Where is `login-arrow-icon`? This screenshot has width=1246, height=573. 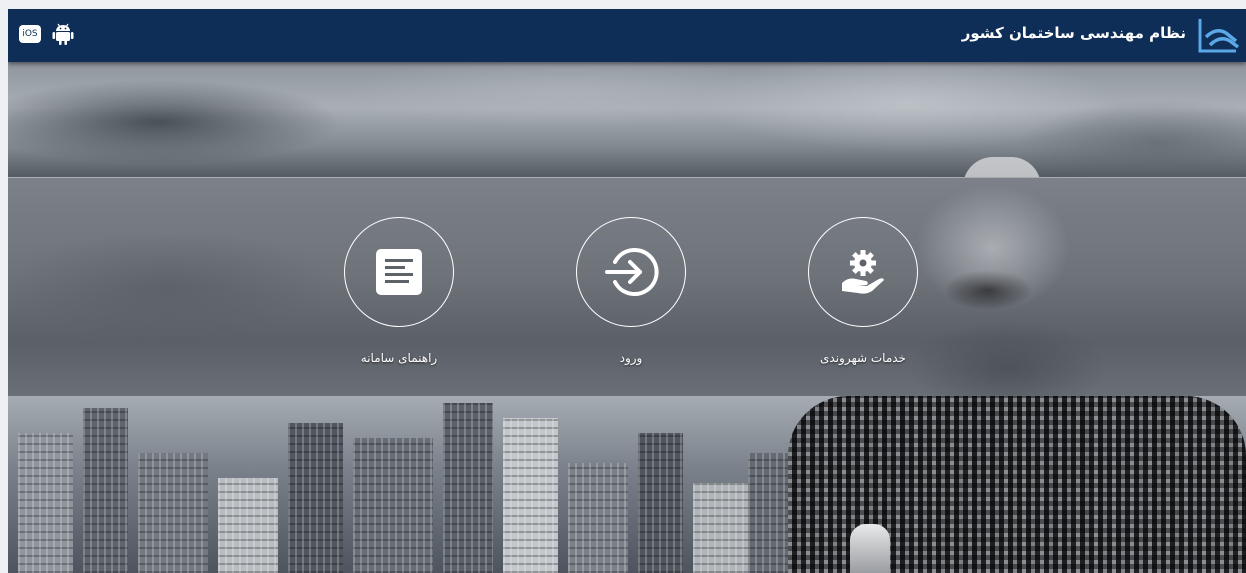
login-arrow-icon is located at coordinates (632, 272).